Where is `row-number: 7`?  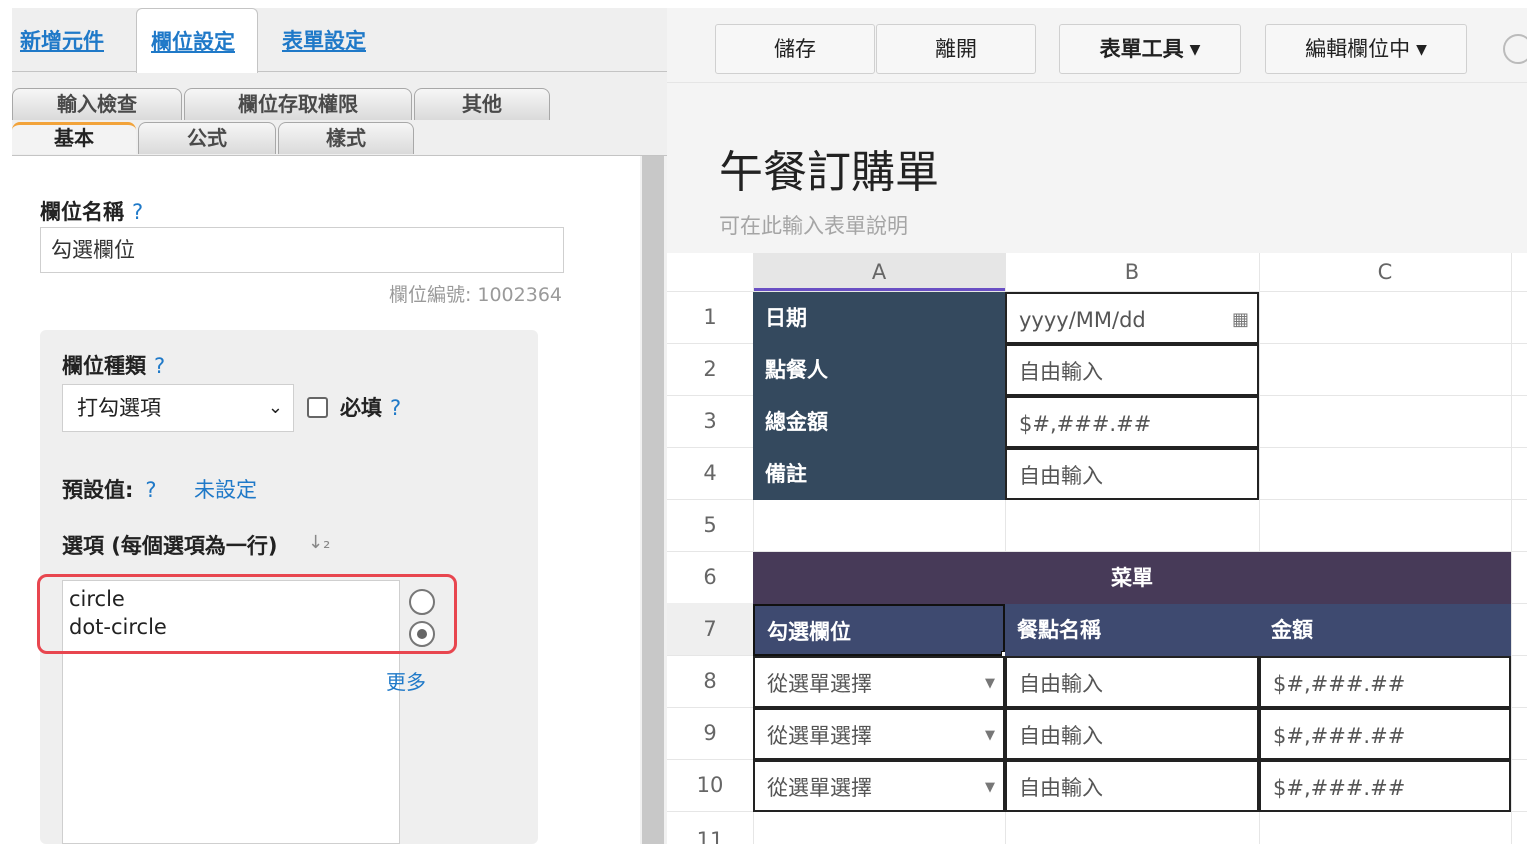 row-number: 7 is located at coordinates (710, 629).